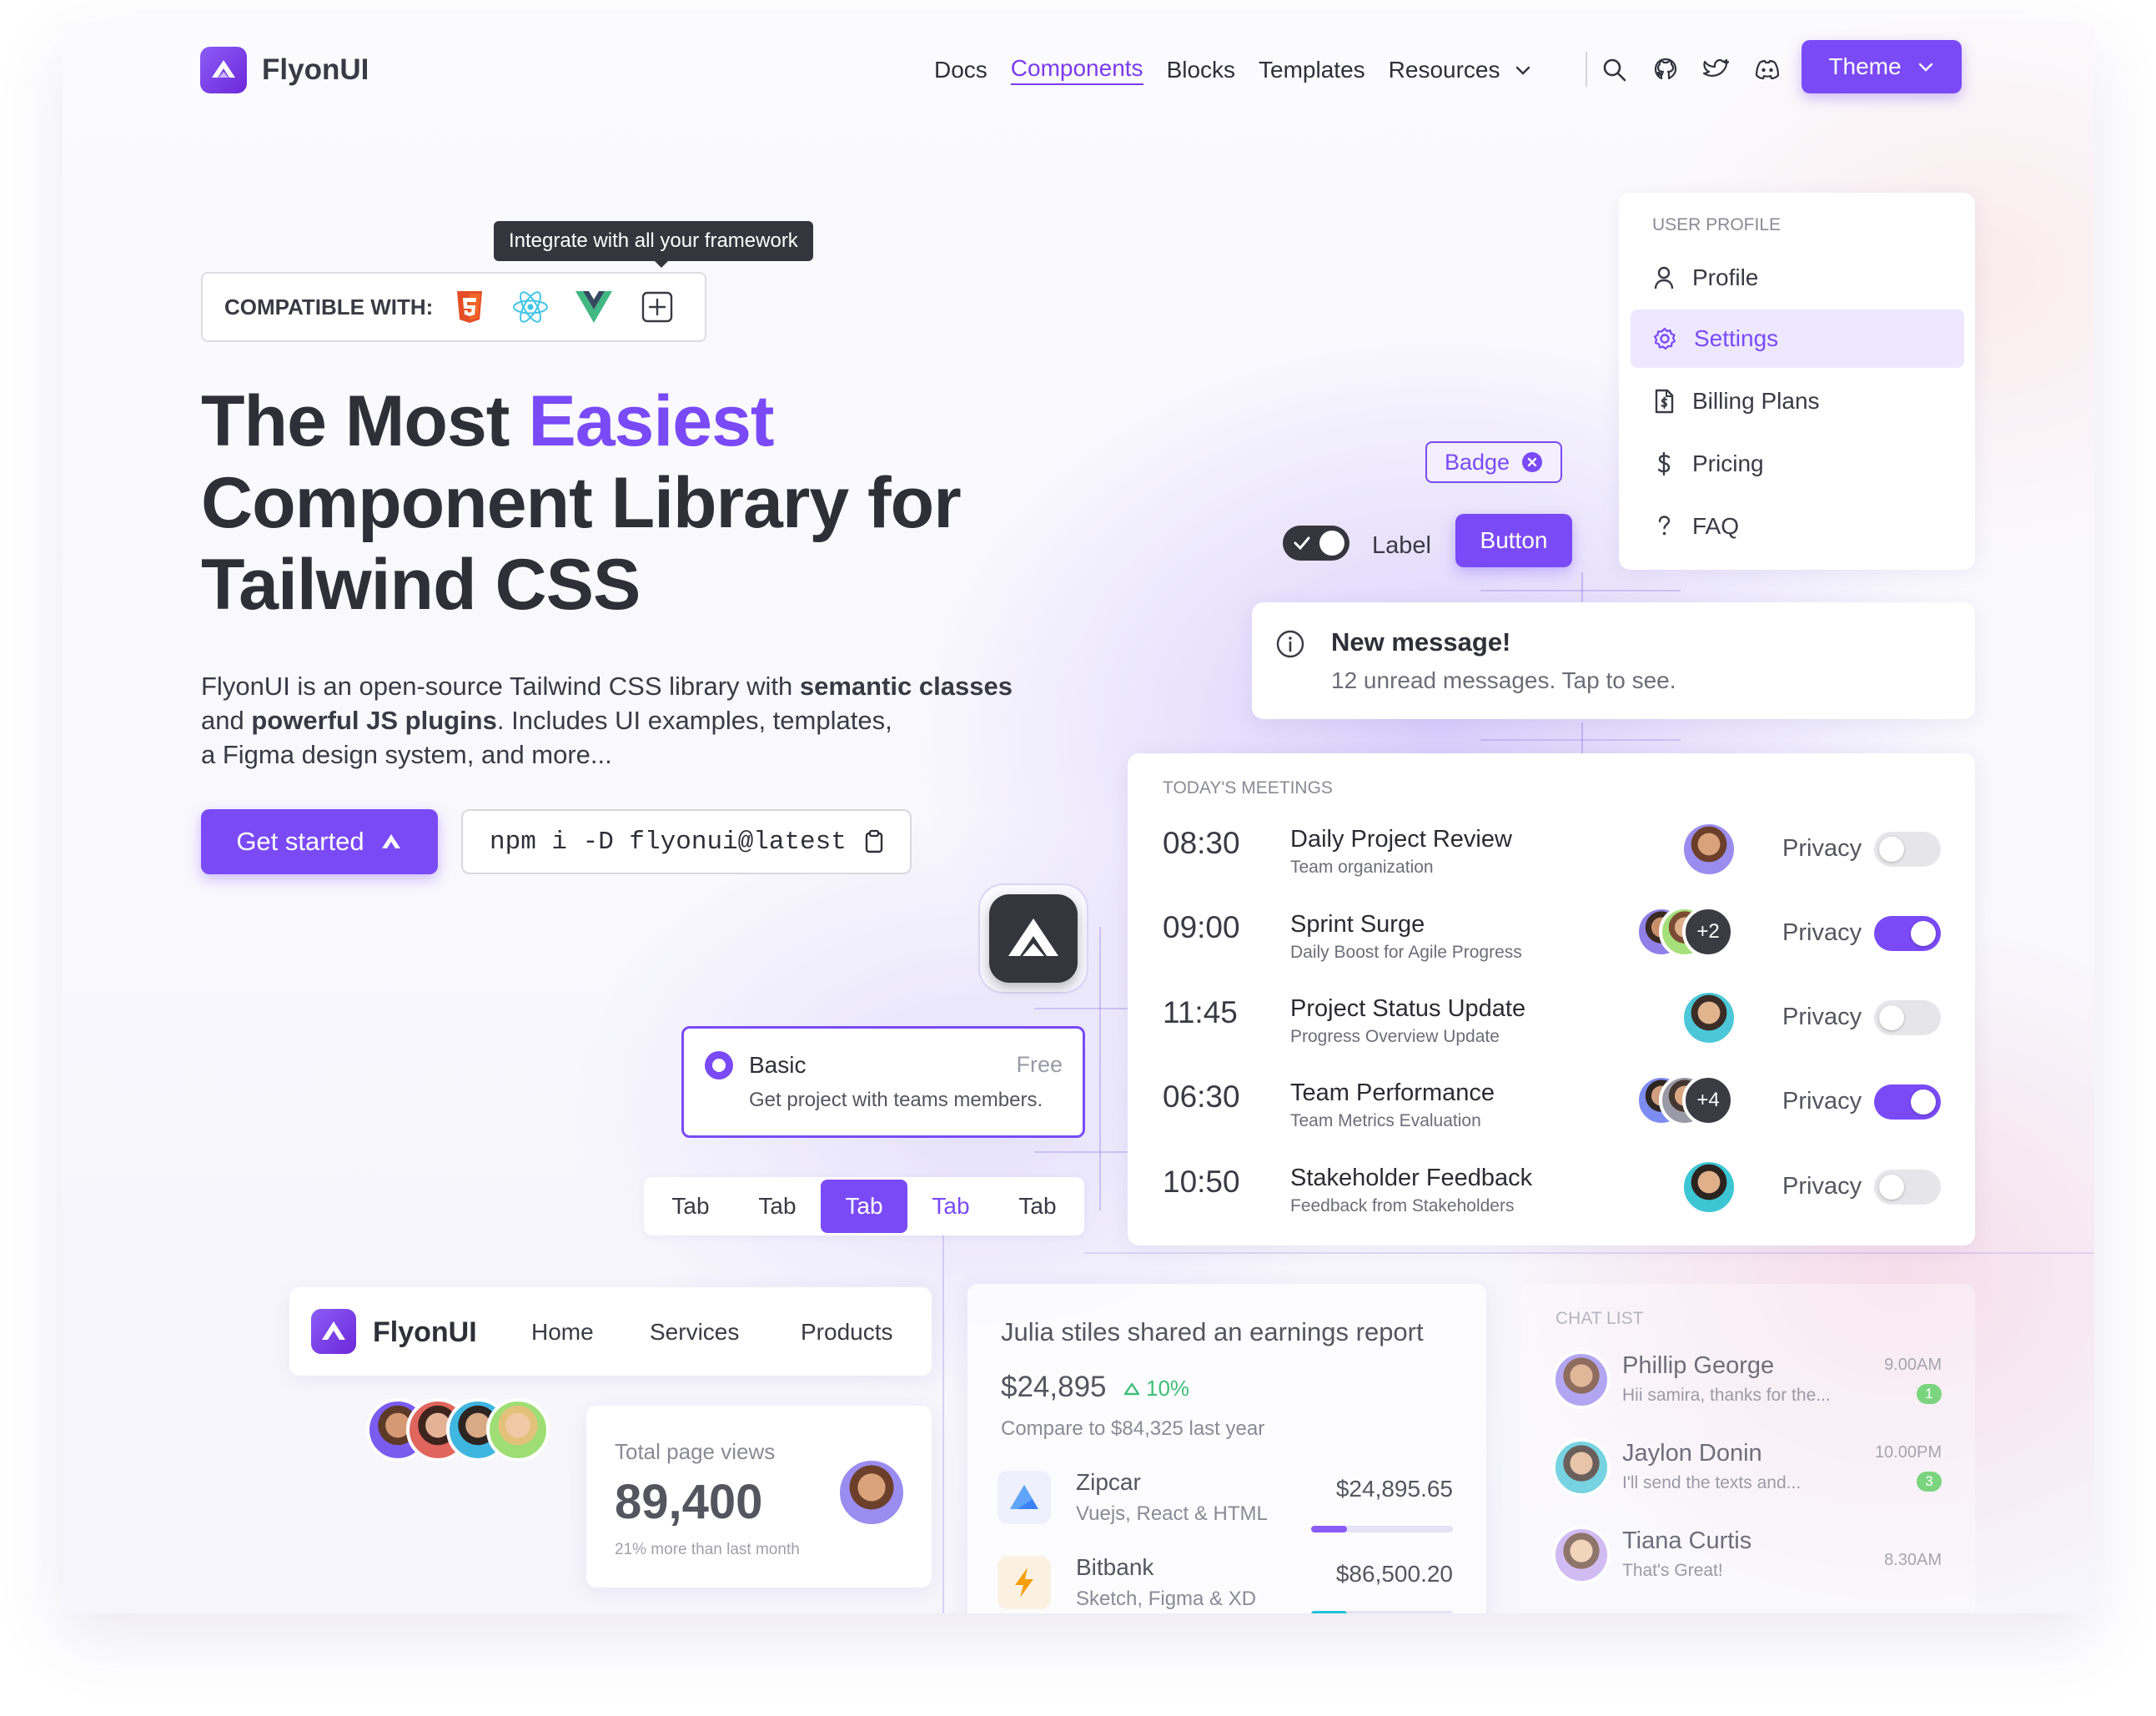  Describe the element at coordinates (906, 686) in the screenshot. I see `desc-bold: semantic classes` at that location.